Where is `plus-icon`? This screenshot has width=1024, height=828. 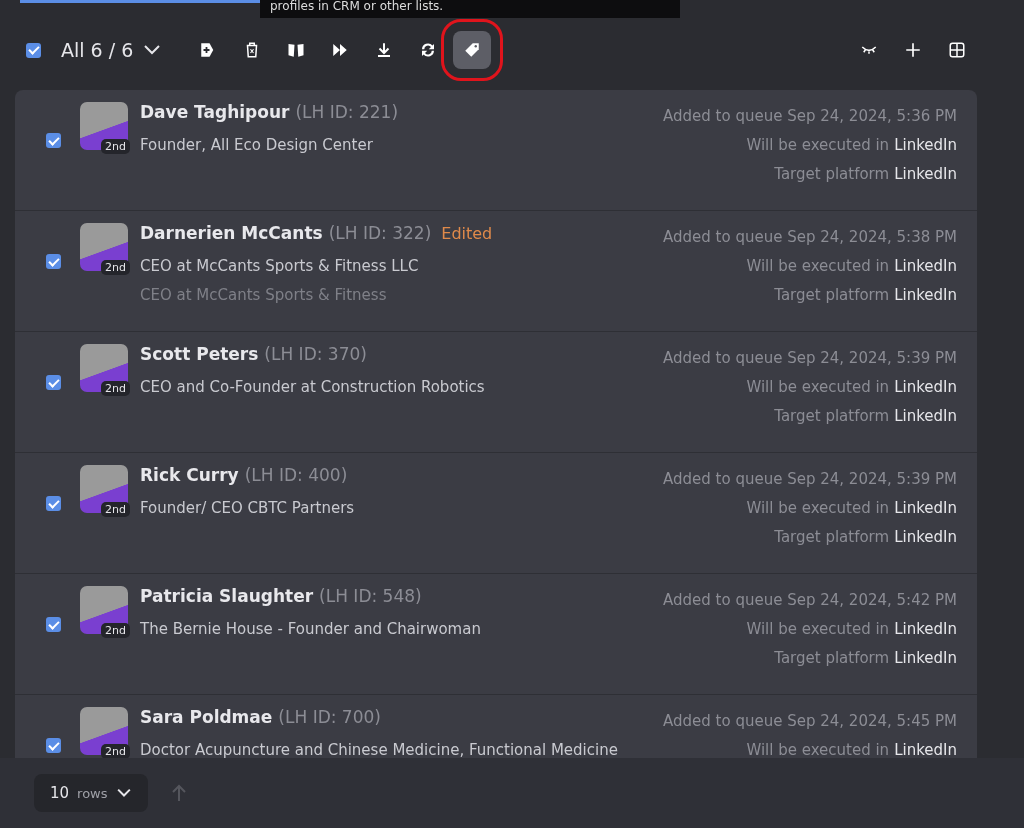 plus-icon is located at coordinates (913, 50).